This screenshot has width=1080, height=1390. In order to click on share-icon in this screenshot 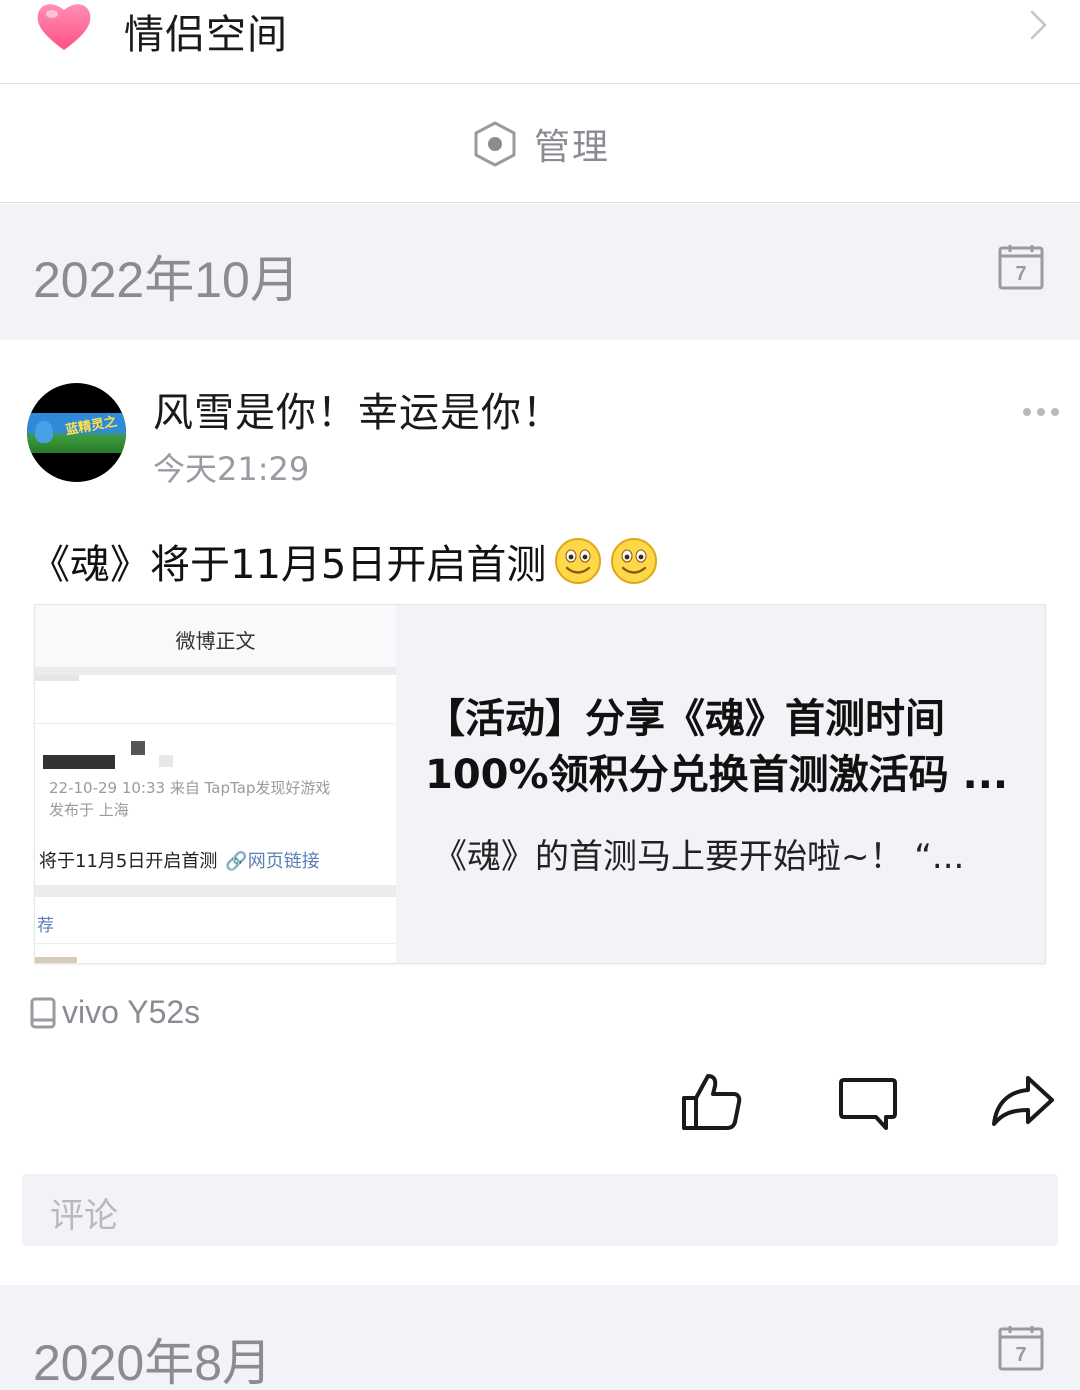, I will do `click(1023, 1101)`.